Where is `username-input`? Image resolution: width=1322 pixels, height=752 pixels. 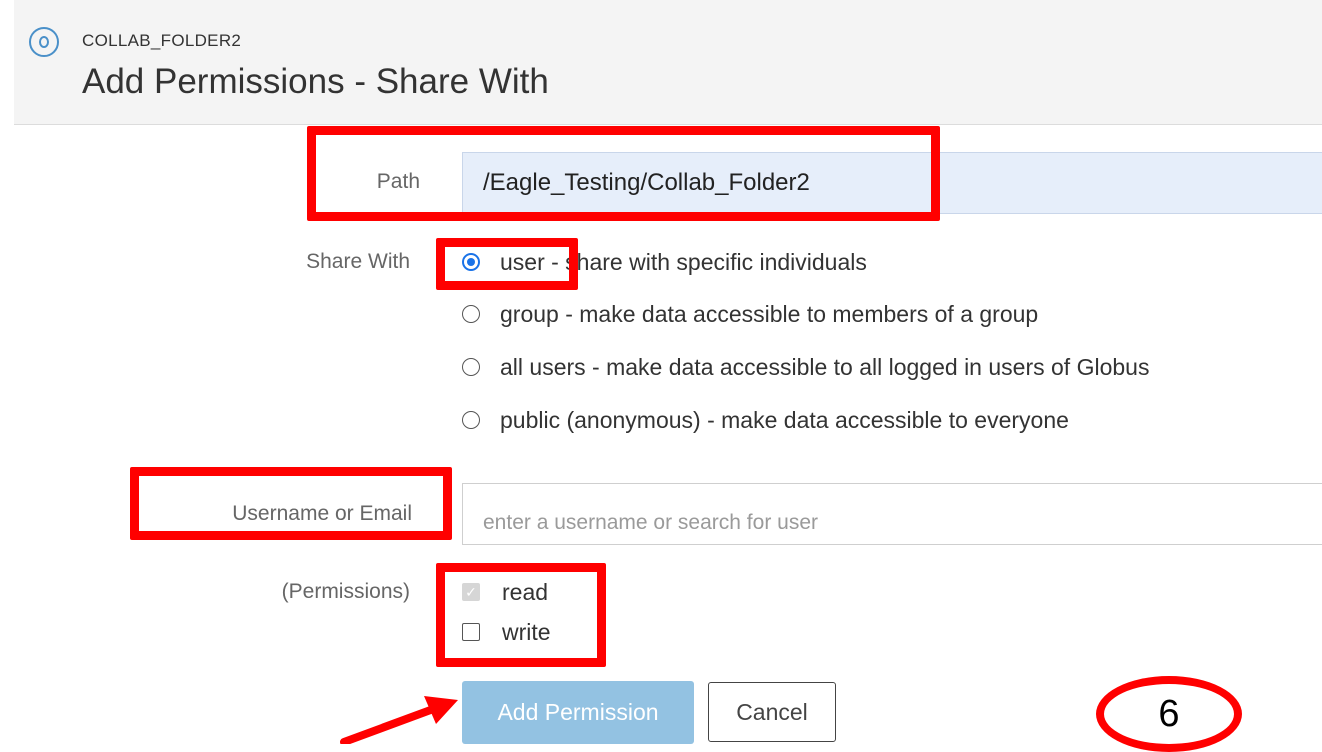
username-input is located at coordinates (892, 514).